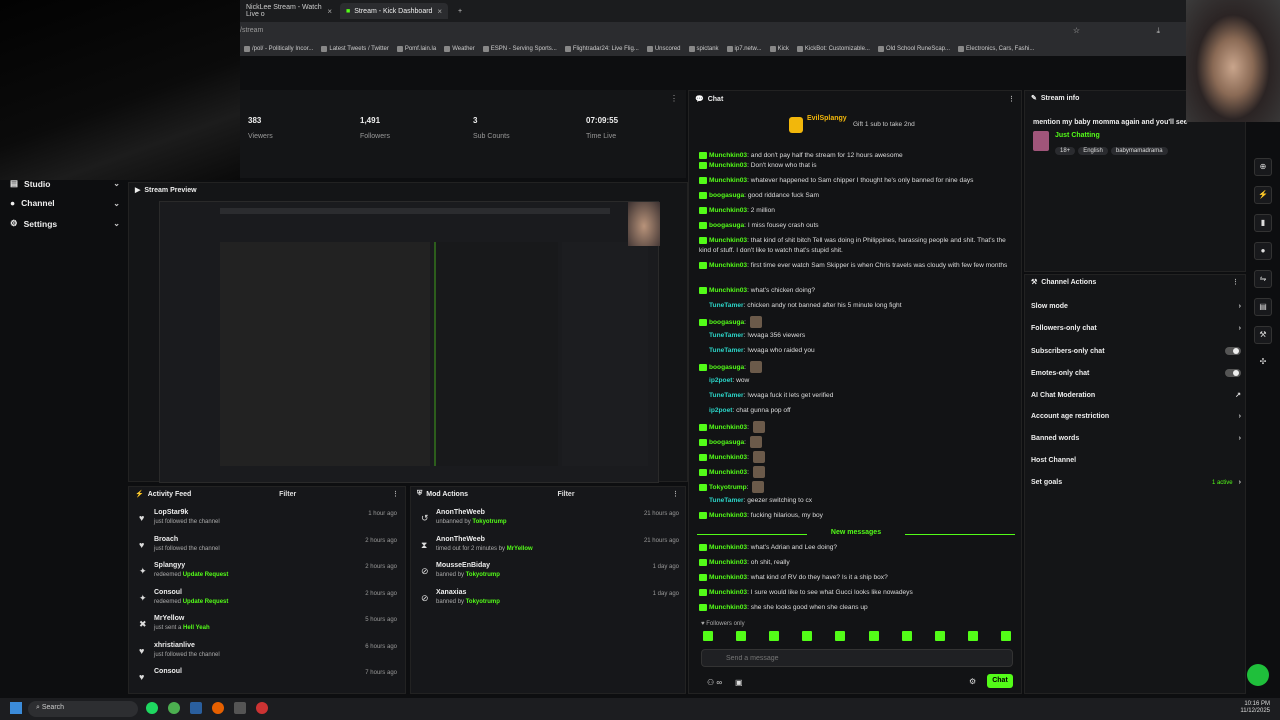  What do you see at coordinates (1136, 328) in the screenshot?
I see `channel-action-item: Followers-only chat ›` at bounding box center [1136, 328].